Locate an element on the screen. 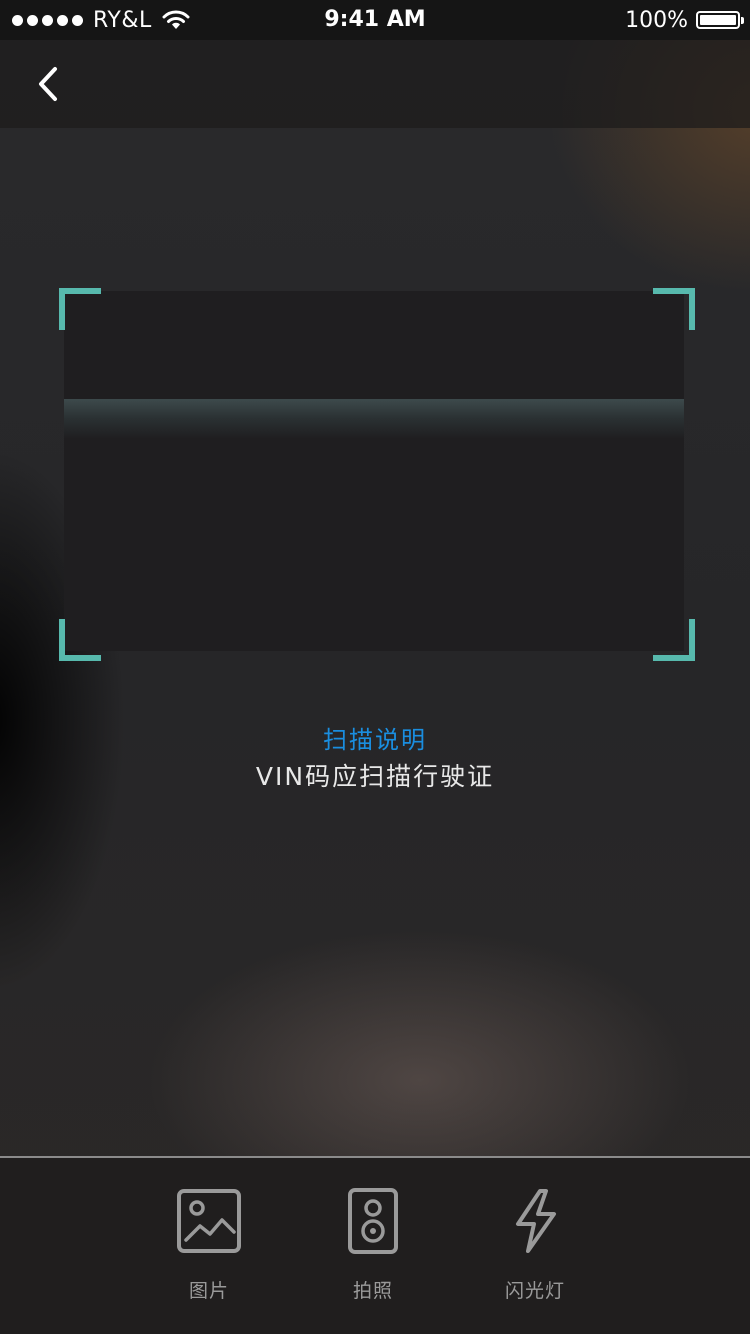 The height and width of the screenshot is (1334, 750). scan-line is located at coordinates (374, 419).